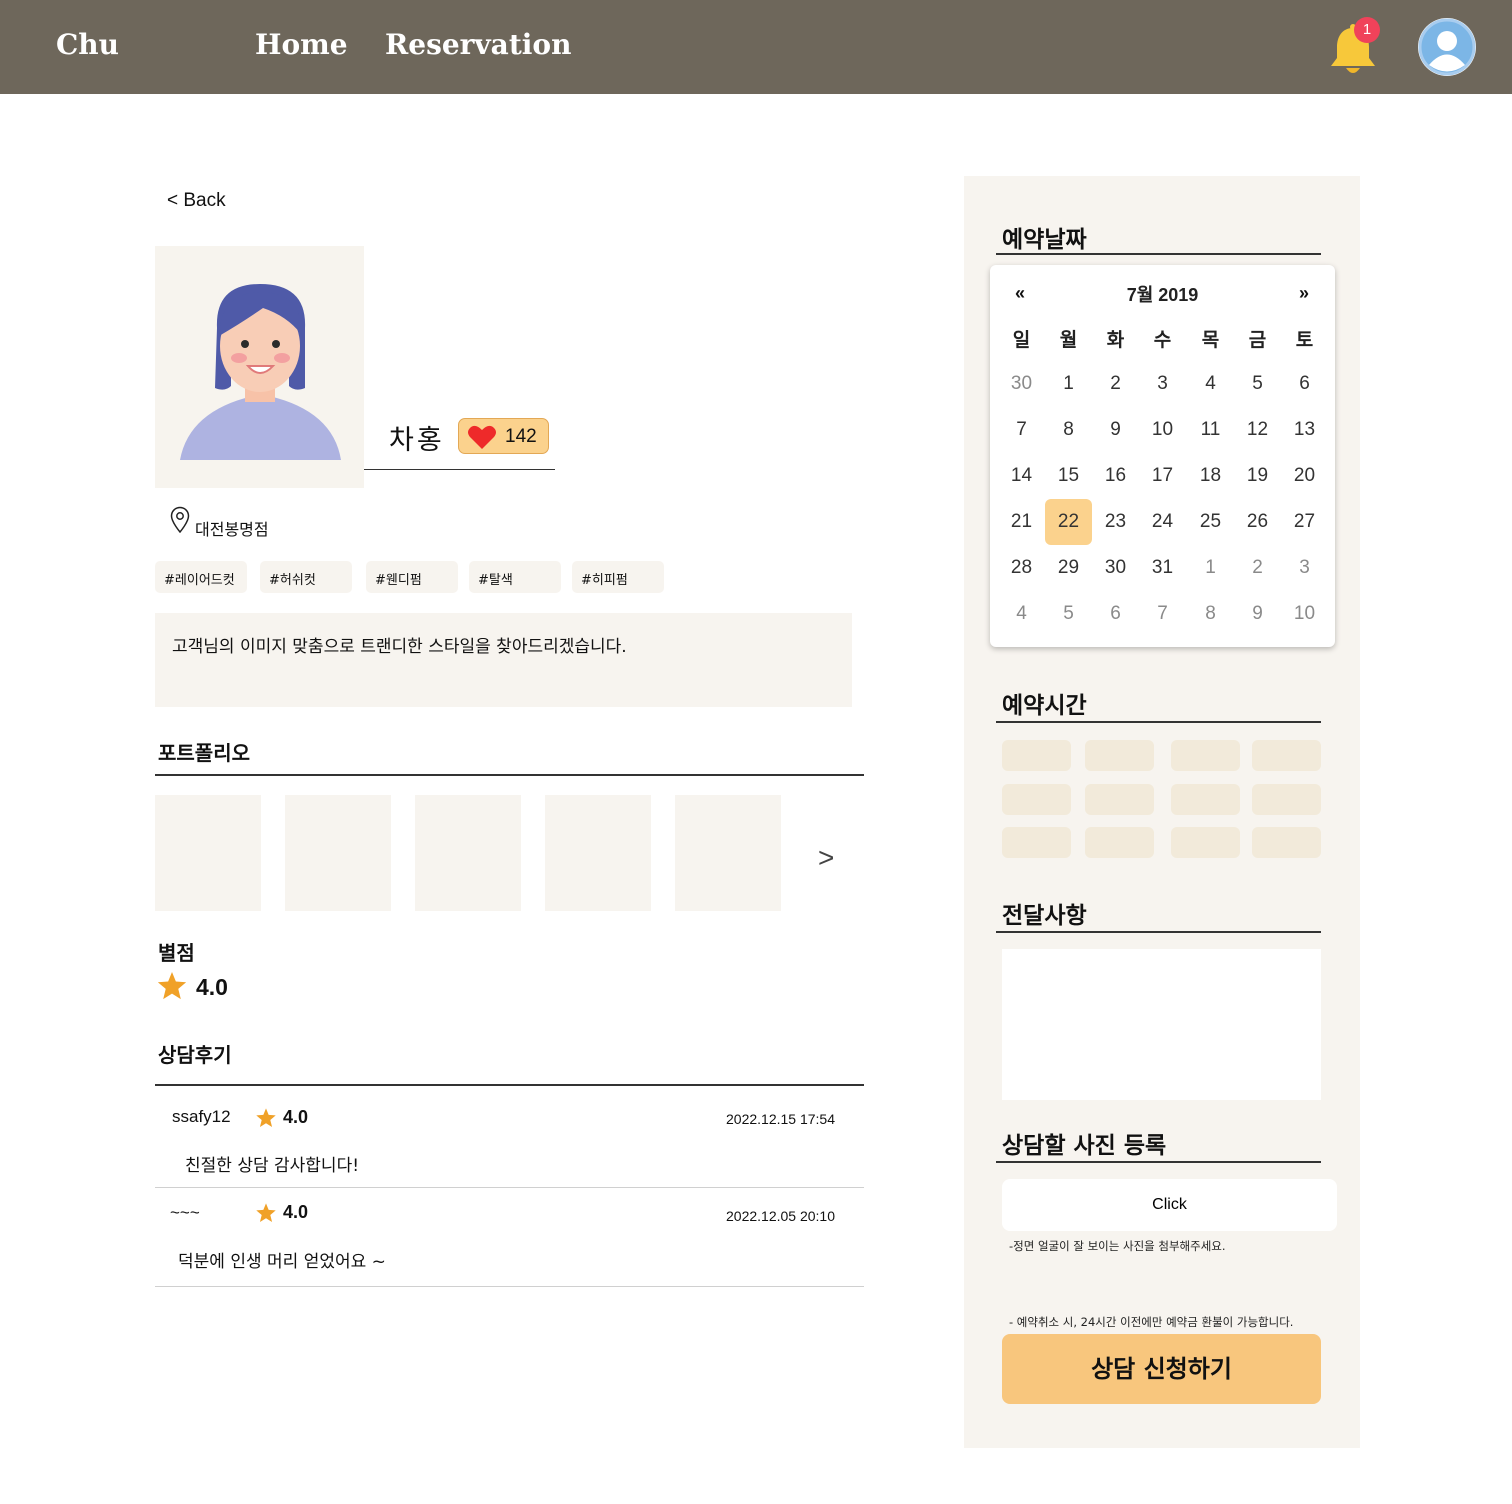 Image resolution: width=1512 pixels, height=1504 pixels. What do you see at coordinates (212, 987) in the screenshot?
I see `rating-value: 4.0` at bounding box center [212, 987].